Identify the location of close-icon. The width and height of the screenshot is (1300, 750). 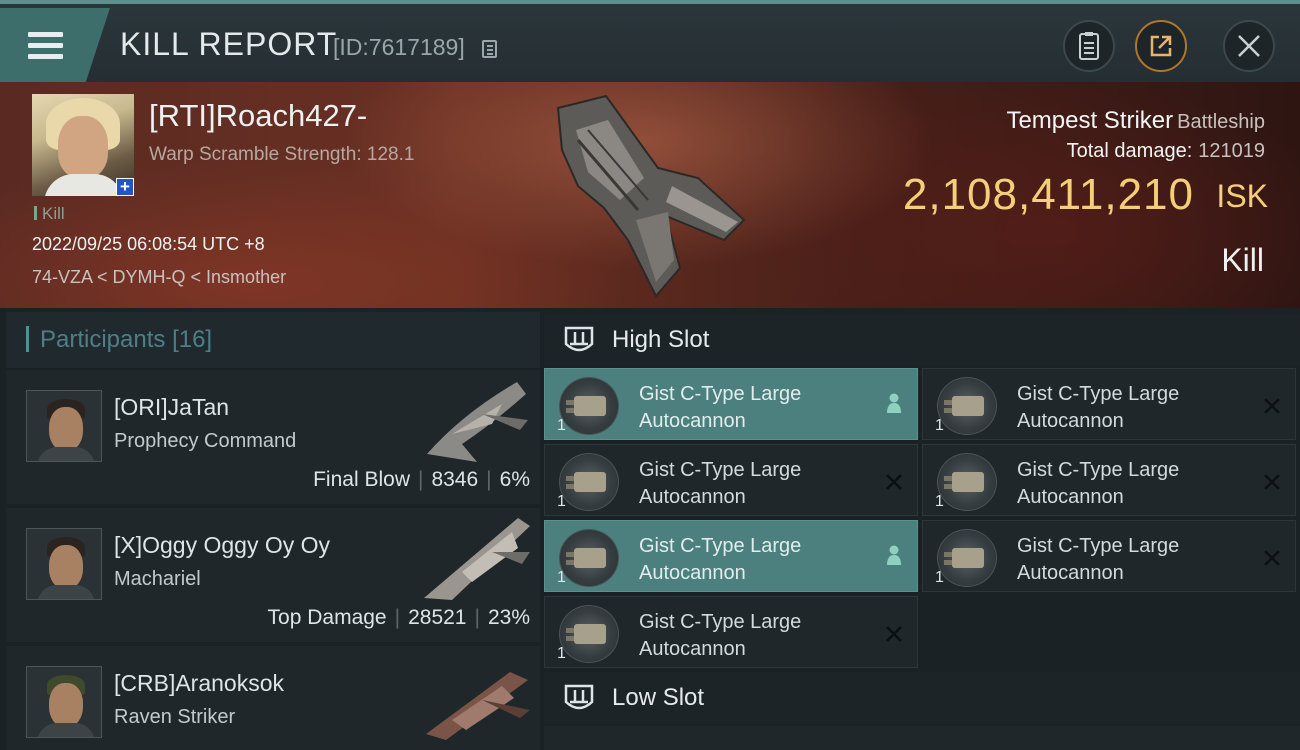
(1249, 46).